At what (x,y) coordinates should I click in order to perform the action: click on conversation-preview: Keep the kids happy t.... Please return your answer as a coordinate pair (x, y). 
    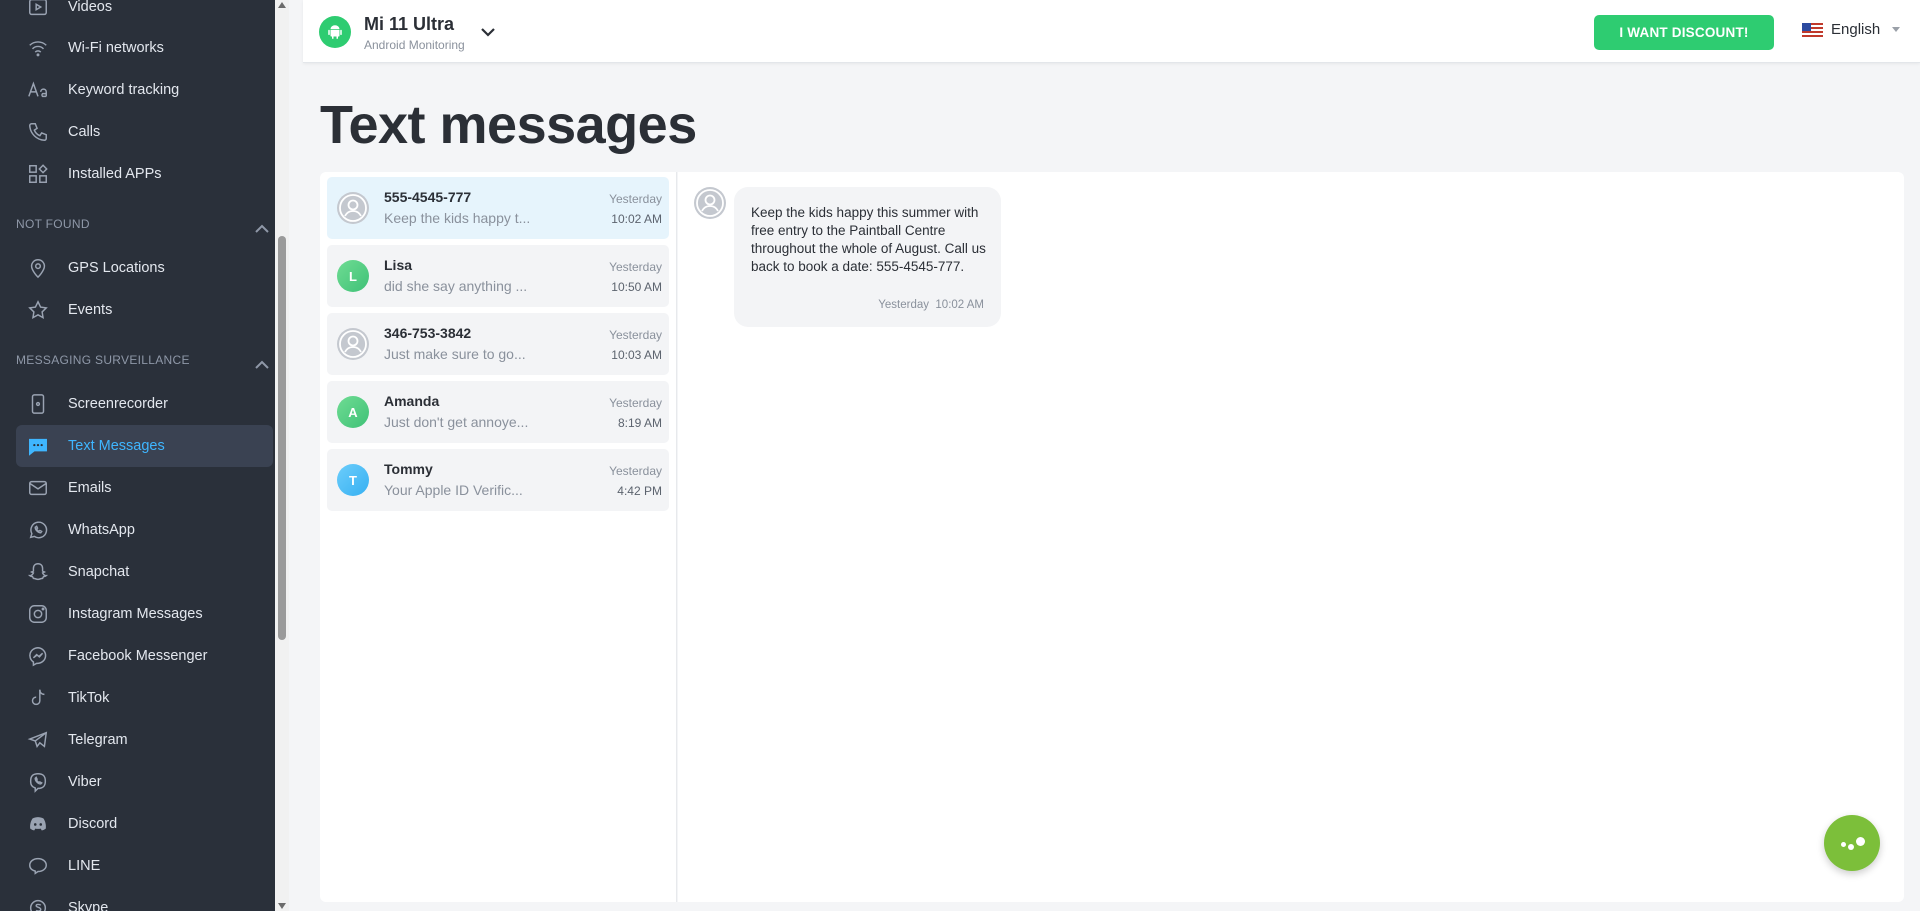
    Looking at the image, I should click on (457, 218).